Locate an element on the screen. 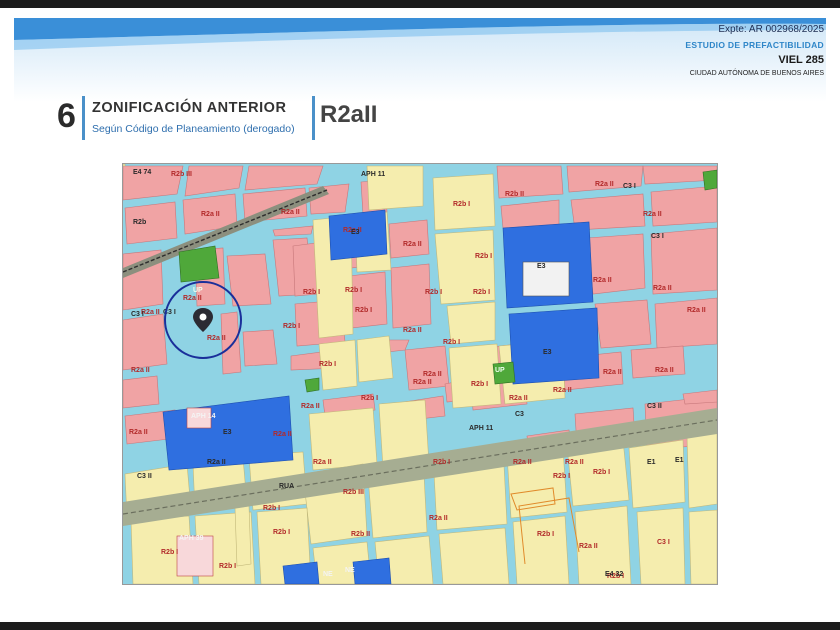  svg-text: R2b III is located at coordinates (353, 492).